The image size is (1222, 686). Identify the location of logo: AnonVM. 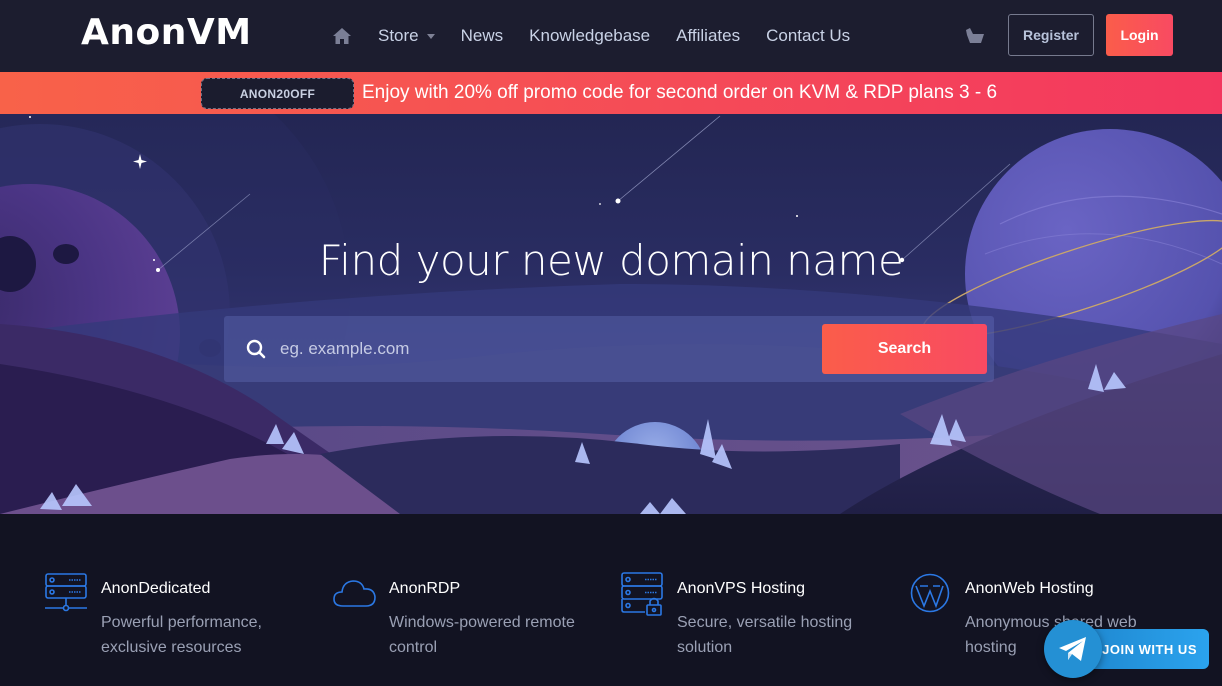
(166, 32).